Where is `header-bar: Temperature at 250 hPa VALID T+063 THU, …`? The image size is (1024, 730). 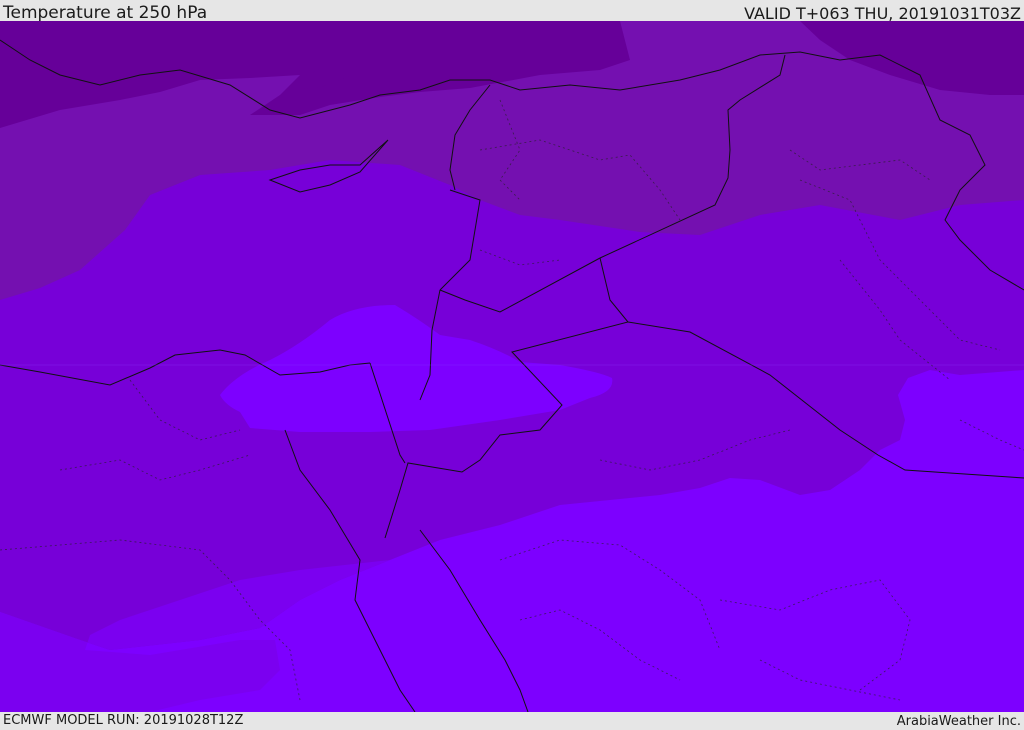 header-bar: Temperature at 250 hPa VALID T+063 THU, … is located at coordinates (512, 11).